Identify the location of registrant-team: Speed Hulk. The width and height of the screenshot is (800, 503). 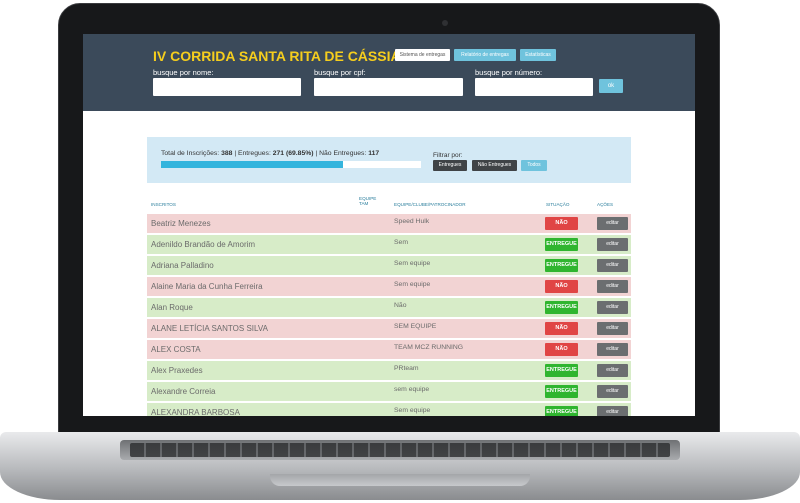
(412, 221).